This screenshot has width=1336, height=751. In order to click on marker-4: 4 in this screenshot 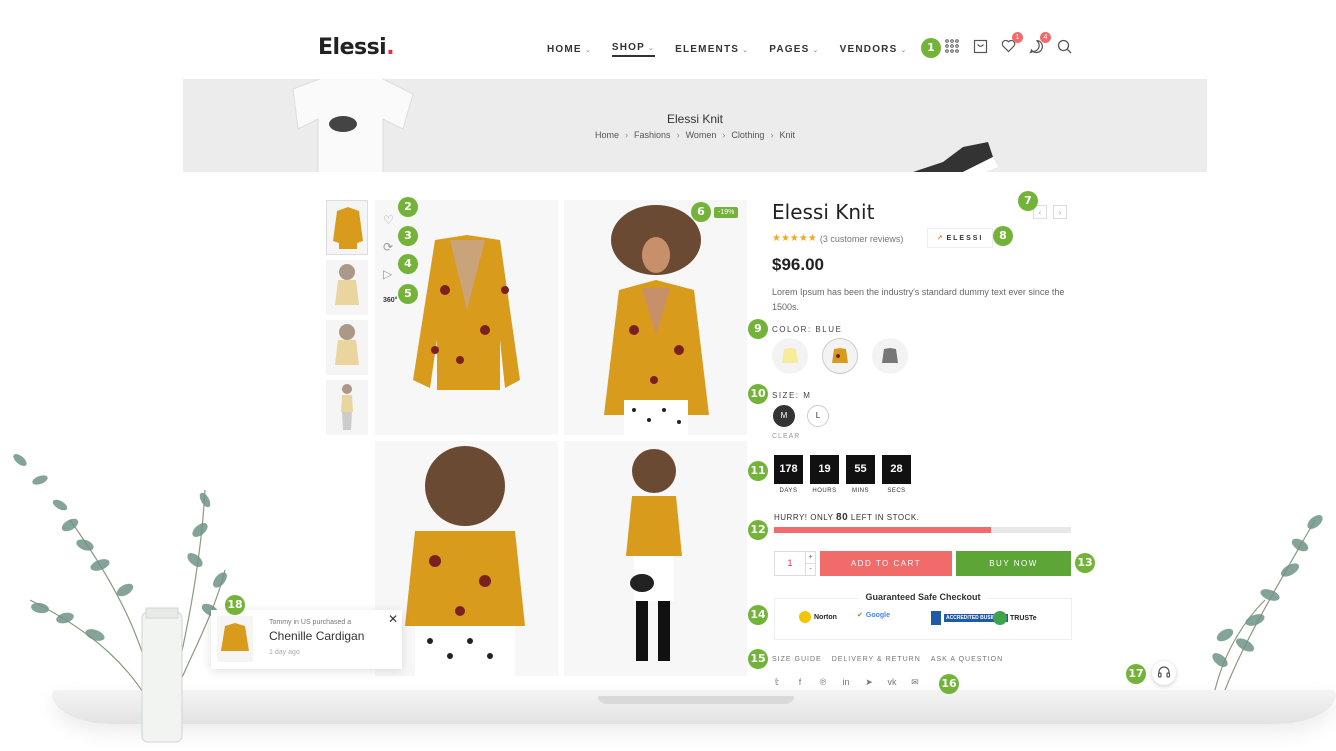, I will do `click(408, 264)`.